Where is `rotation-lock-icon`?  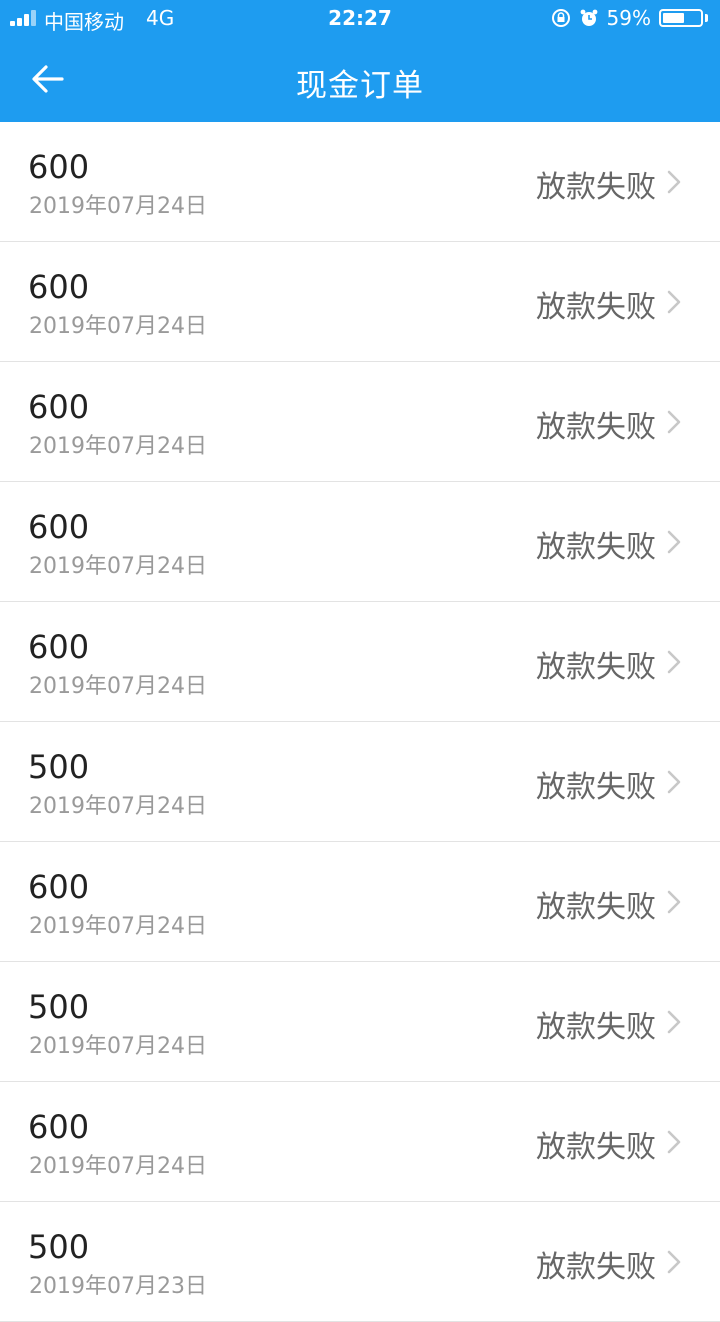 rotation-lock-icon is located at coordinates (560, 18).